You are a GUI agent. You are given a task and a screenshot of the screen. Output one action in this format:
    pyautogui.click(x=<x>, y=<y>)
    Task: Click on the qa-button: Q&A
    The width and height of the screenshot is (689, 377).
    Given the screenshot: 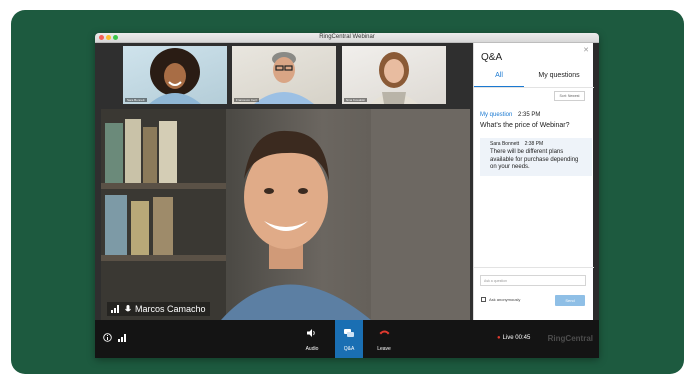 What is the action you would take?
    pyautogui.click(x=349, y=339)
    